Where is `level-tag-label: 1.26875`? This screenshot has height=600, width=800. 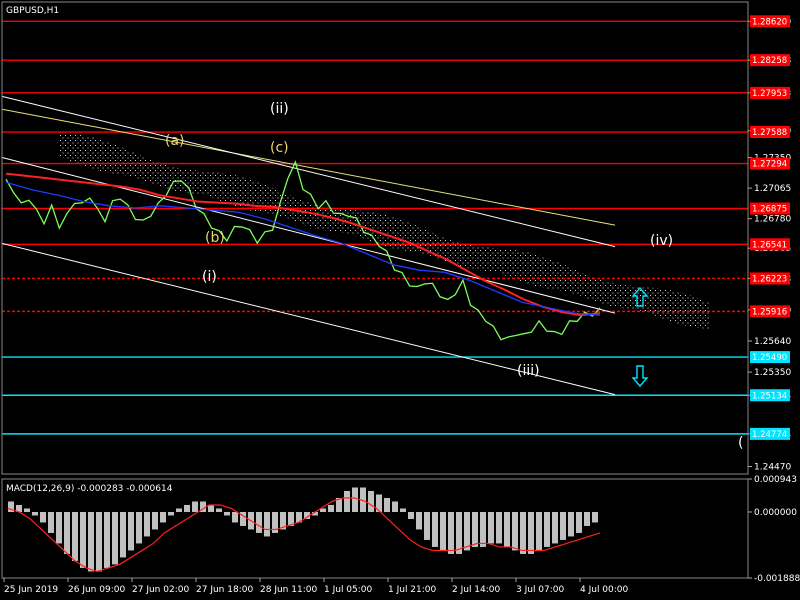
level-tag-label: 1.26875 is located at coordinates (769, 210).